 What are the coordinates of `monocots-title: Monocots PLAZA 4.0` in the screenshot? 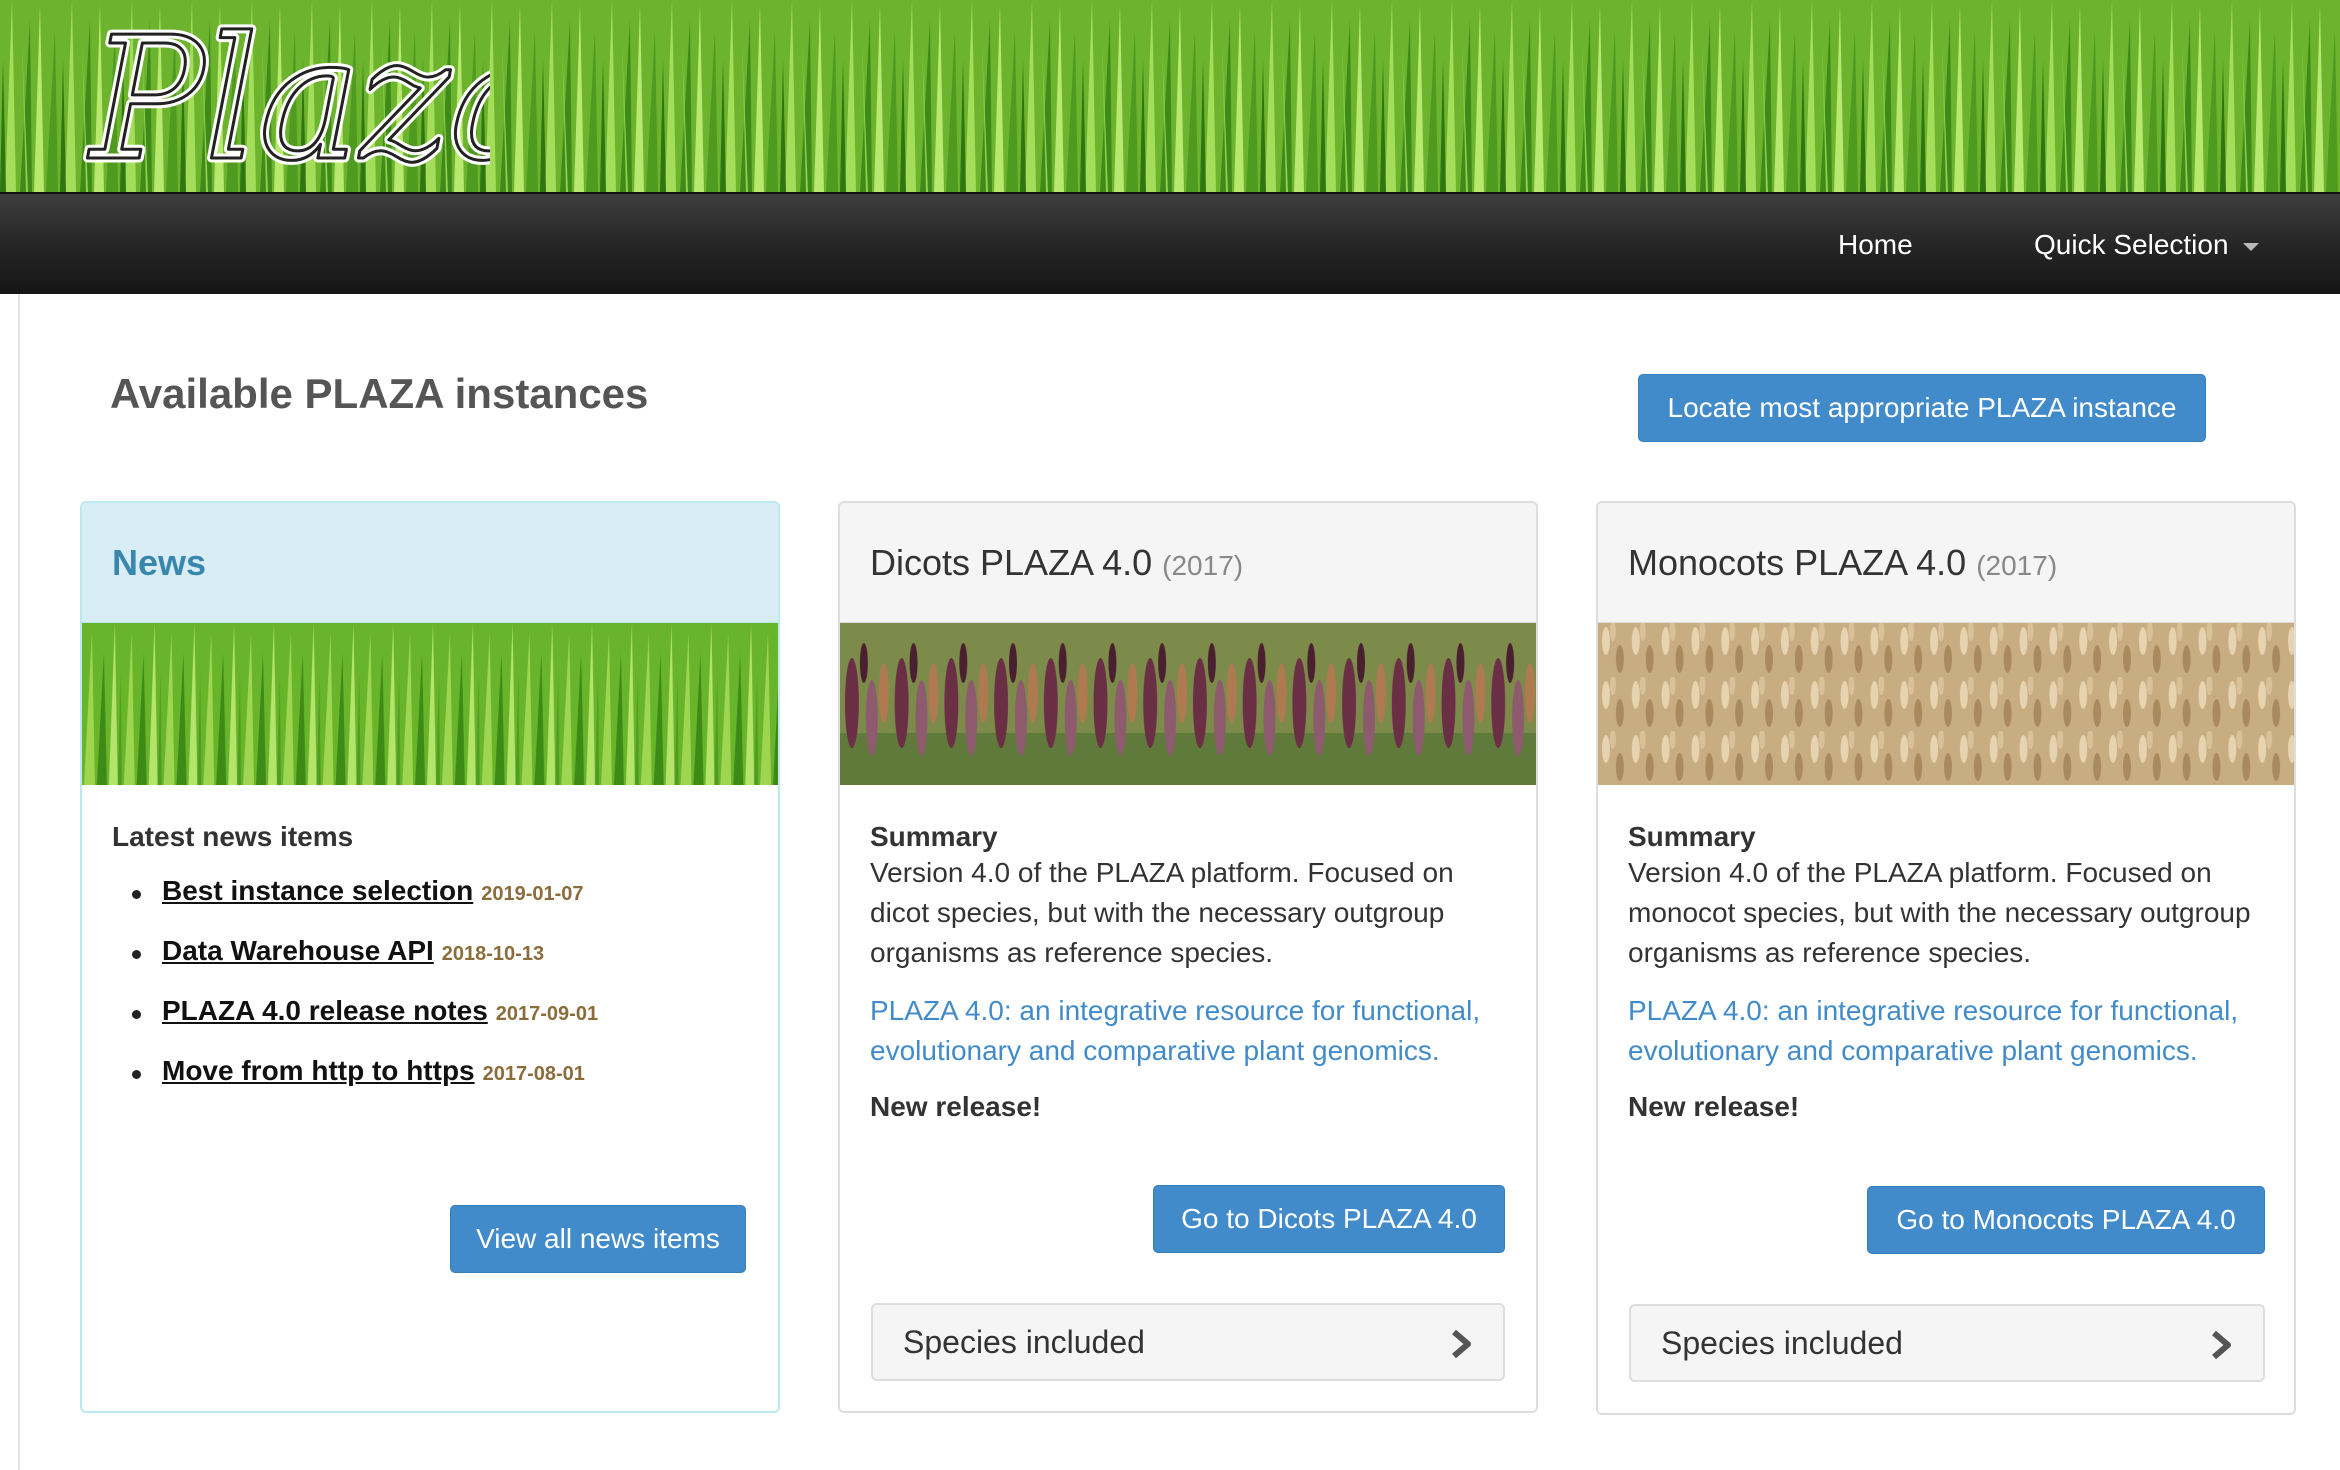 It's located at (1797, 562).